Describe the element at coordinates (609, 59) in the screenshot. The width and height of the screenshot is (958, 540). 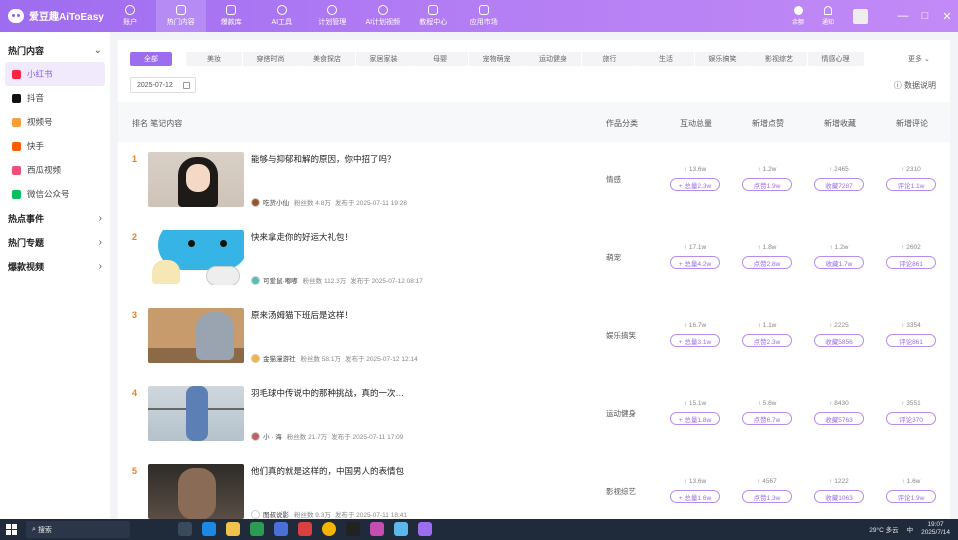
I see `category-chip: 旅行` at that location.